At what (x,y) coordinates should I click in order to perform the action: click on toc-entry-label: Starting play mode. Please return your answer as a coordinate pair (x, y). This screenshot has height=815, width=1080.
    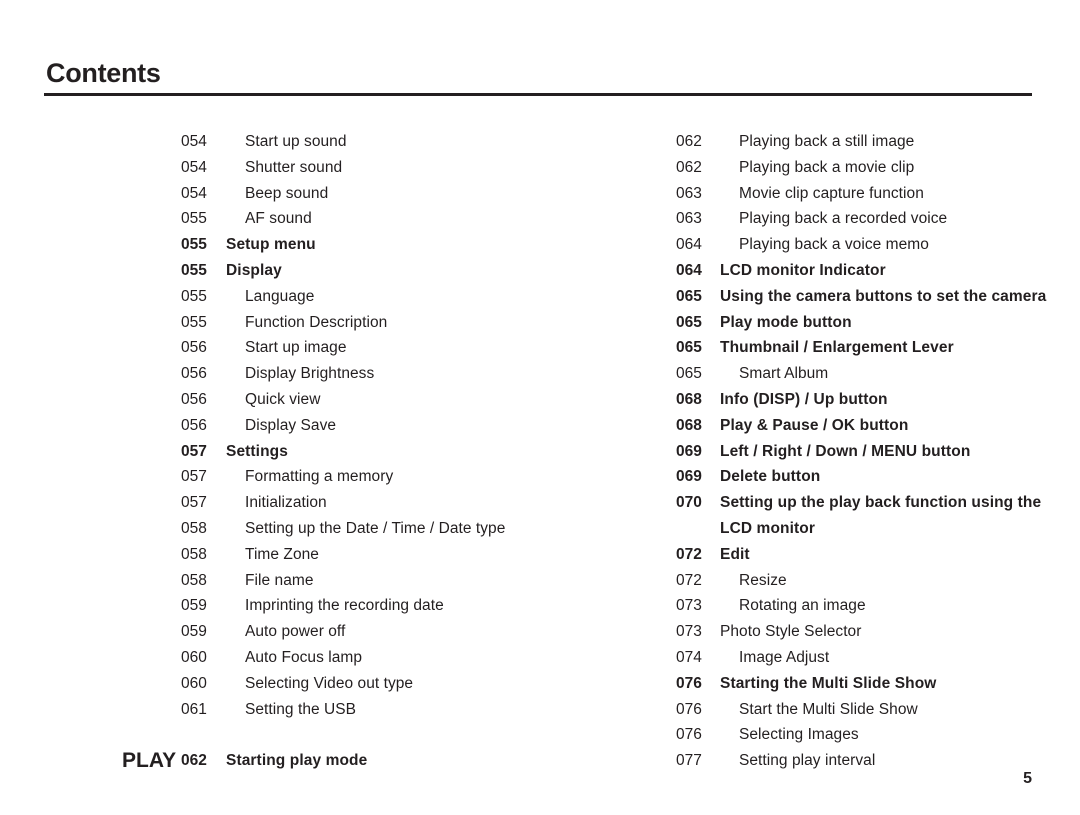
    Looking at the image, I should click on (296, 761).